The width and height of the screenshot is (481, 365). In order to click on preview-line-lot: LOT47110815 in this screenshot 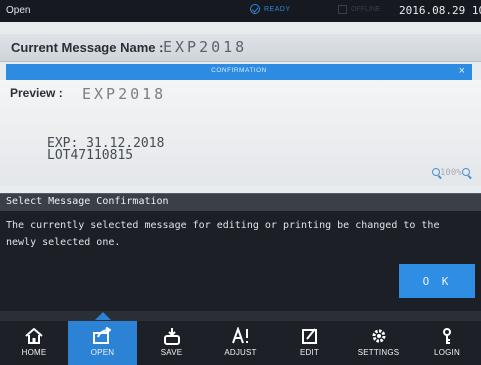, I will do `click(90, 155)`.